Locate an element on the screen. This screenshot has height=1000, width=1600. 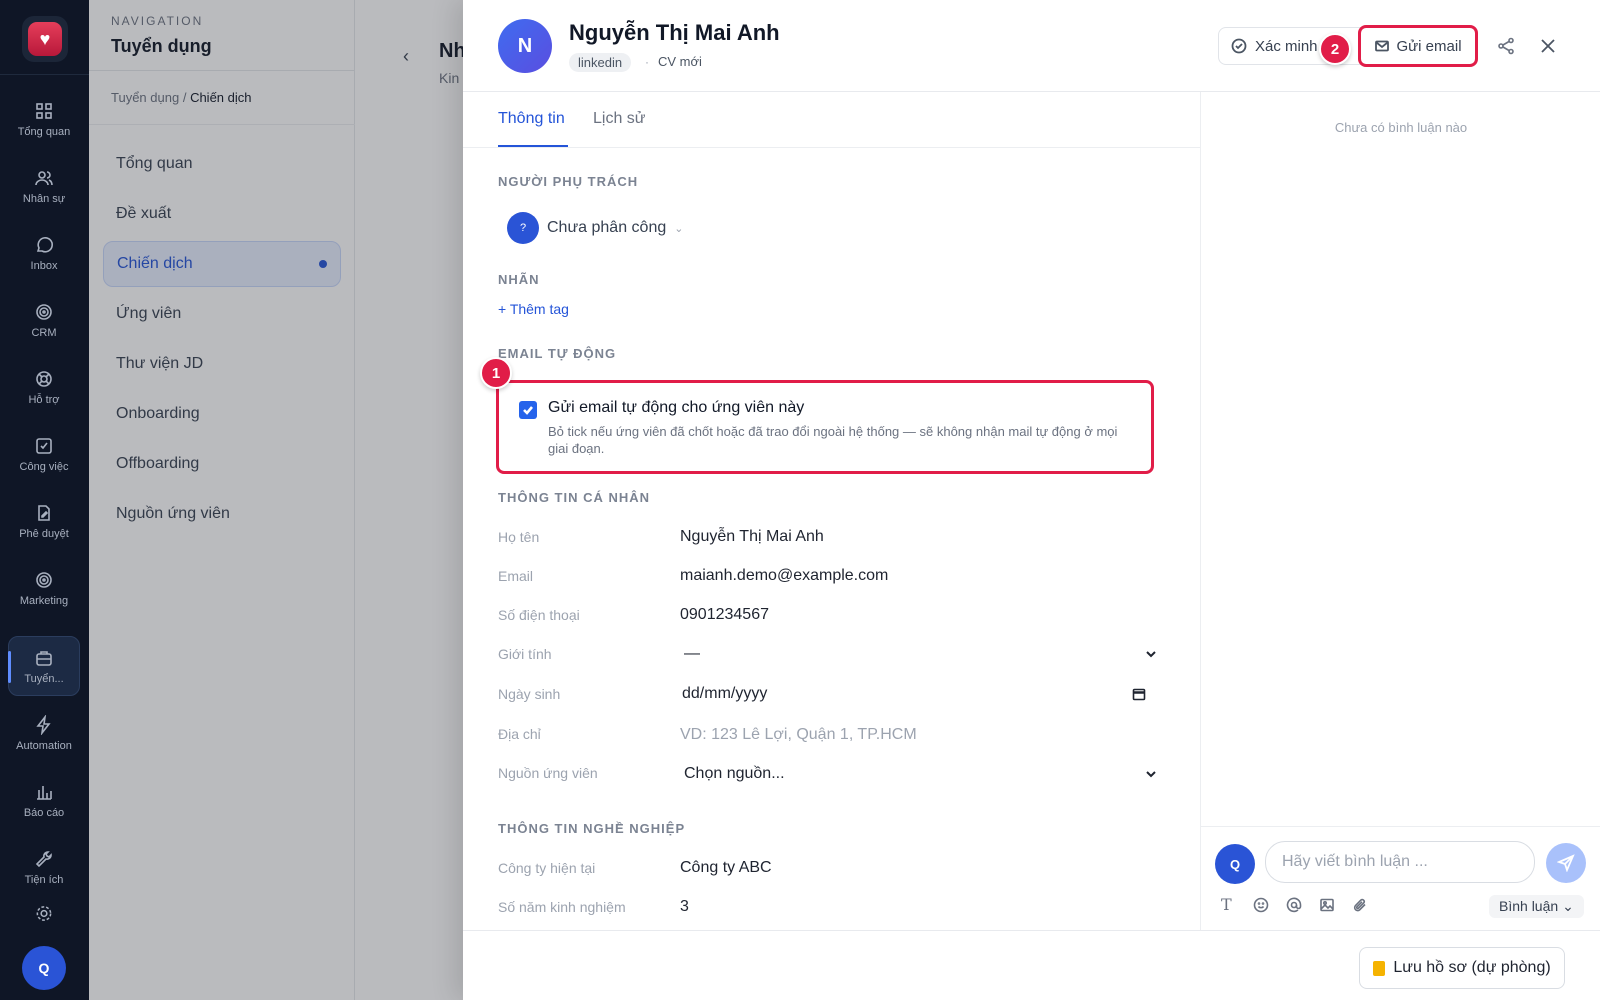
rail-item-label: Báo cáo is located at coordinates (44, 812).